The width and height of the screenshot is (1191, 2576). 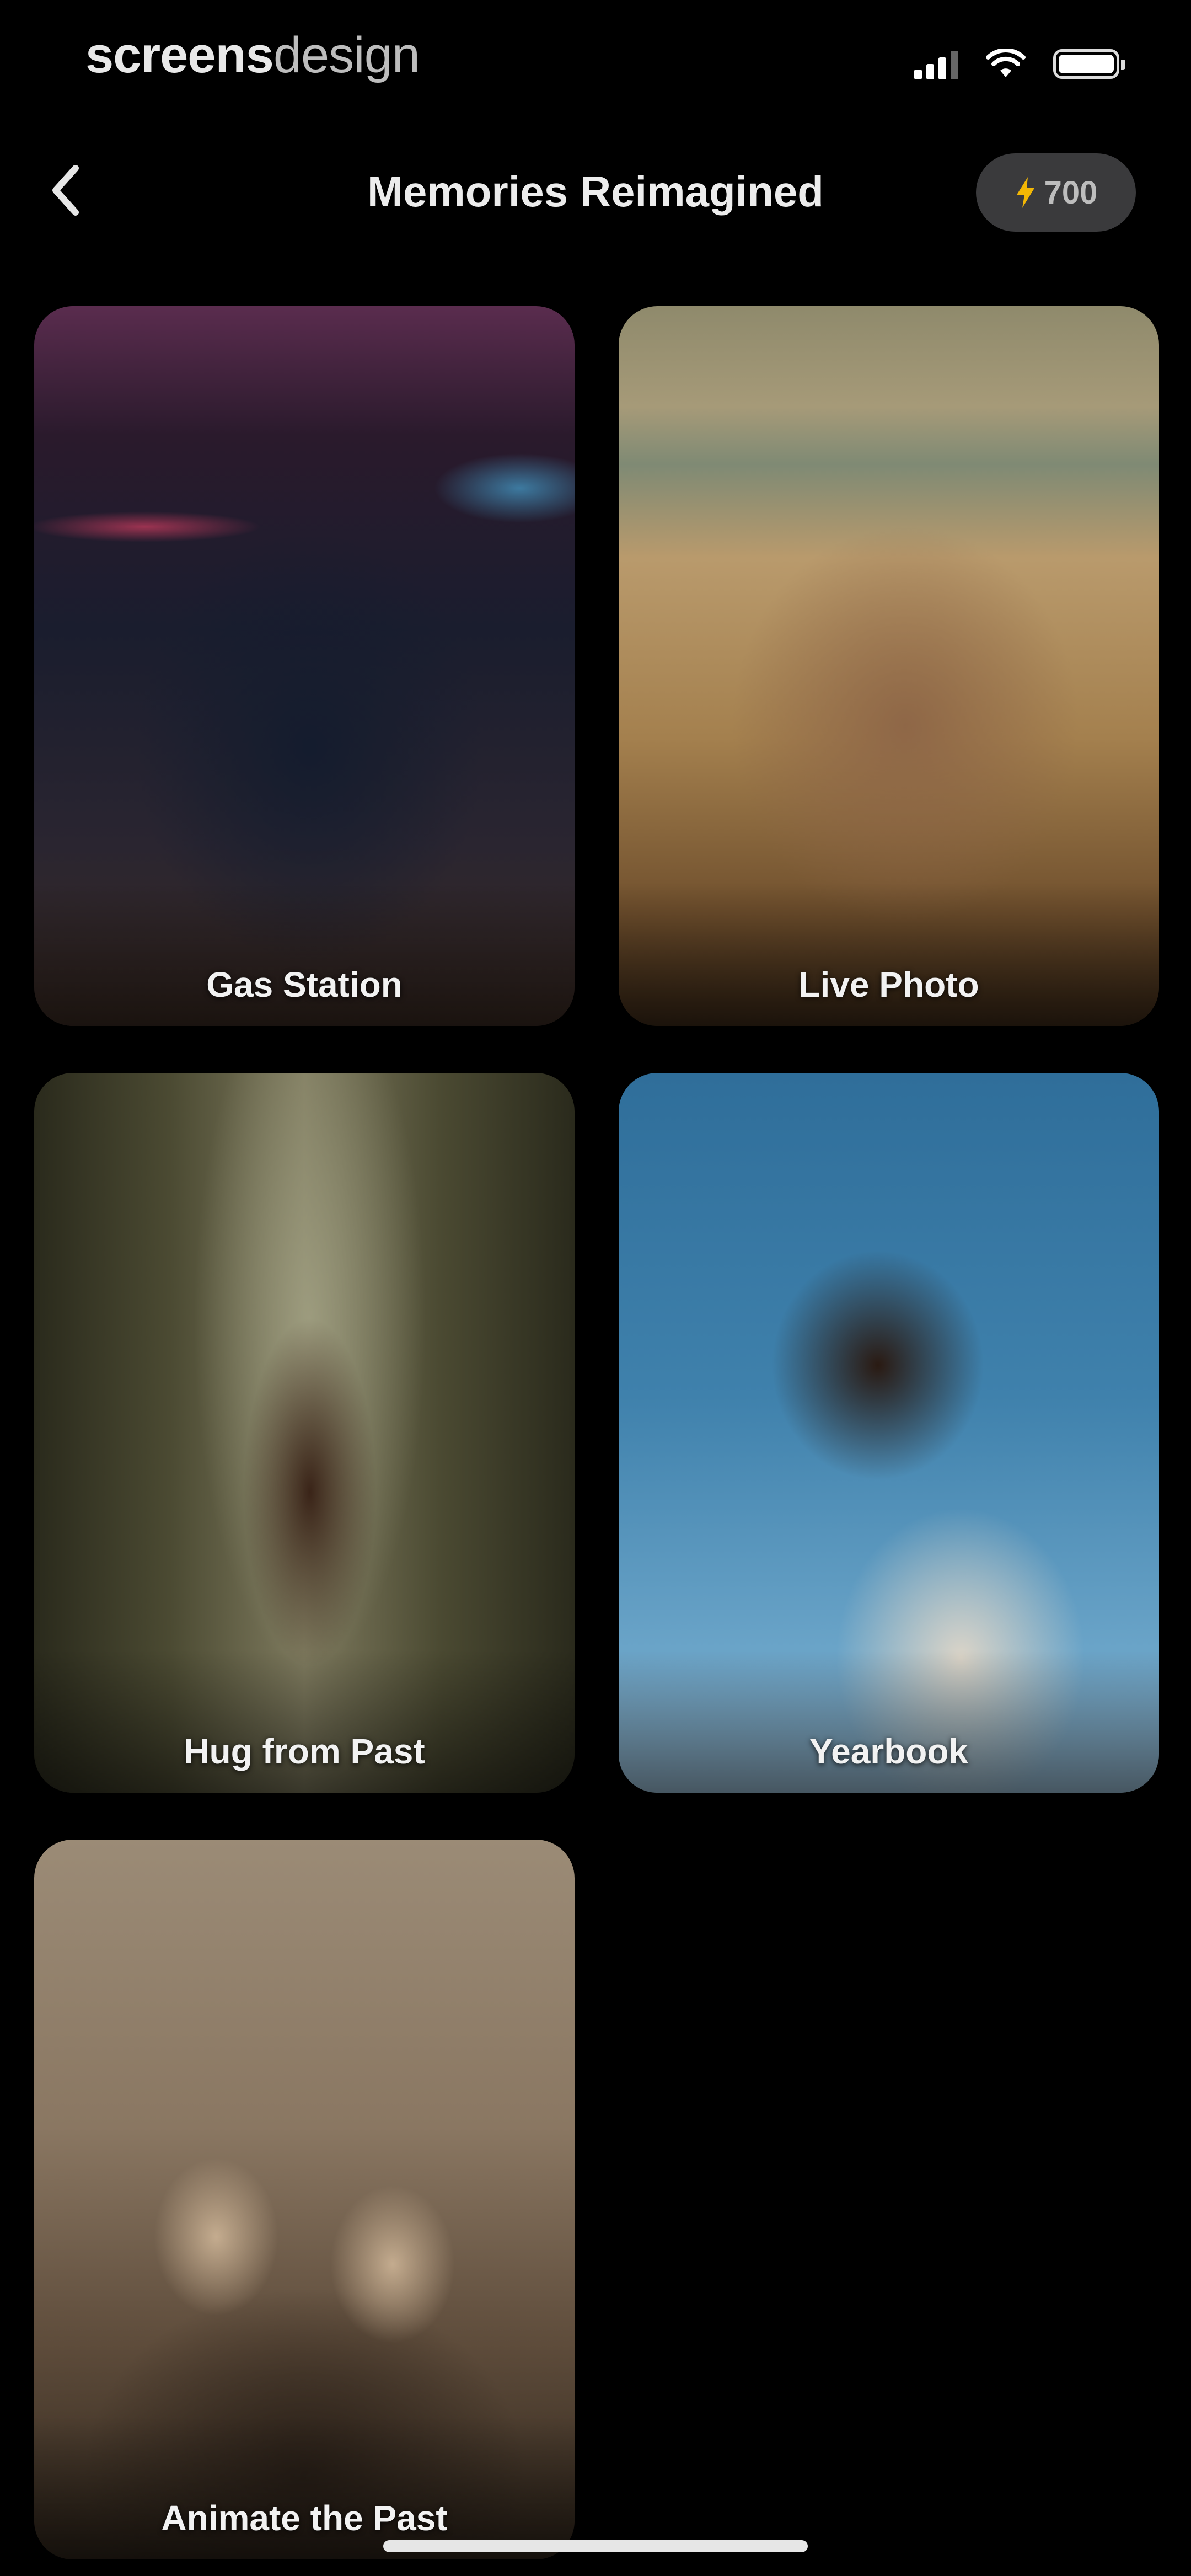 I want to click on card-label: Yearbook, so click(x=889, y=1751).